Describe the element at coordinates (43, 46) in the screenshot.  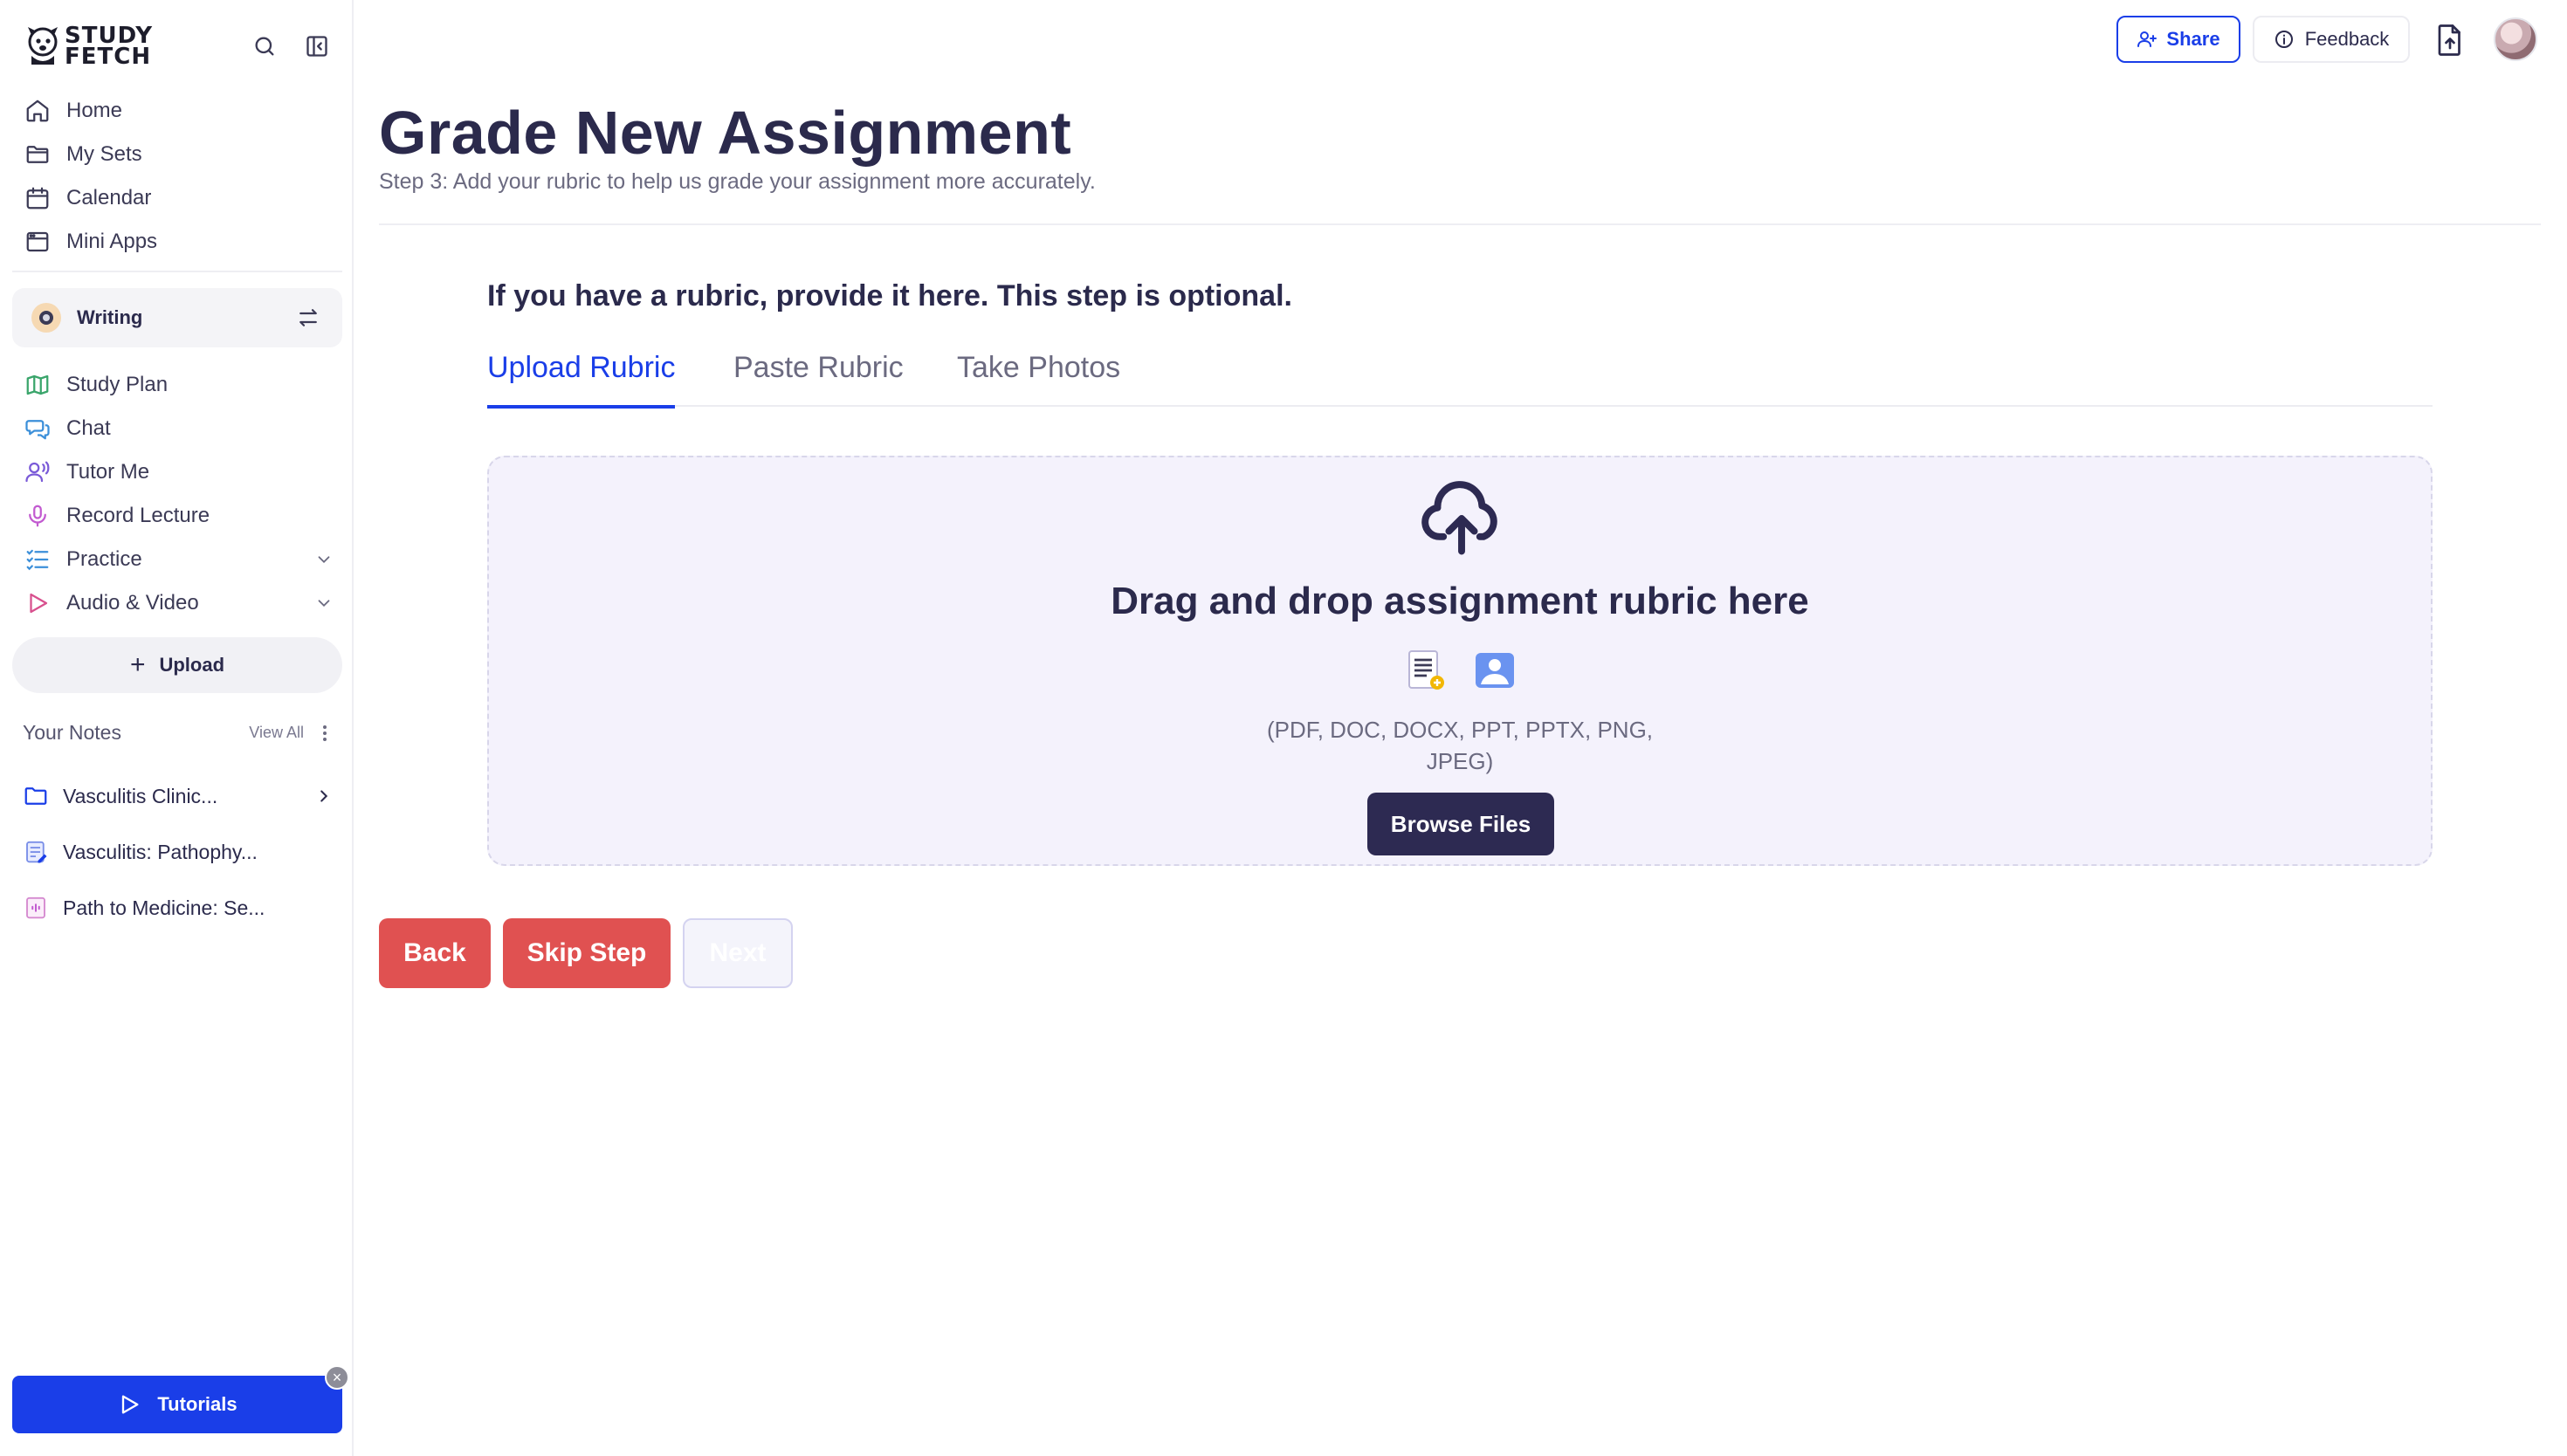
I see `dog-logo-icon` at that location.